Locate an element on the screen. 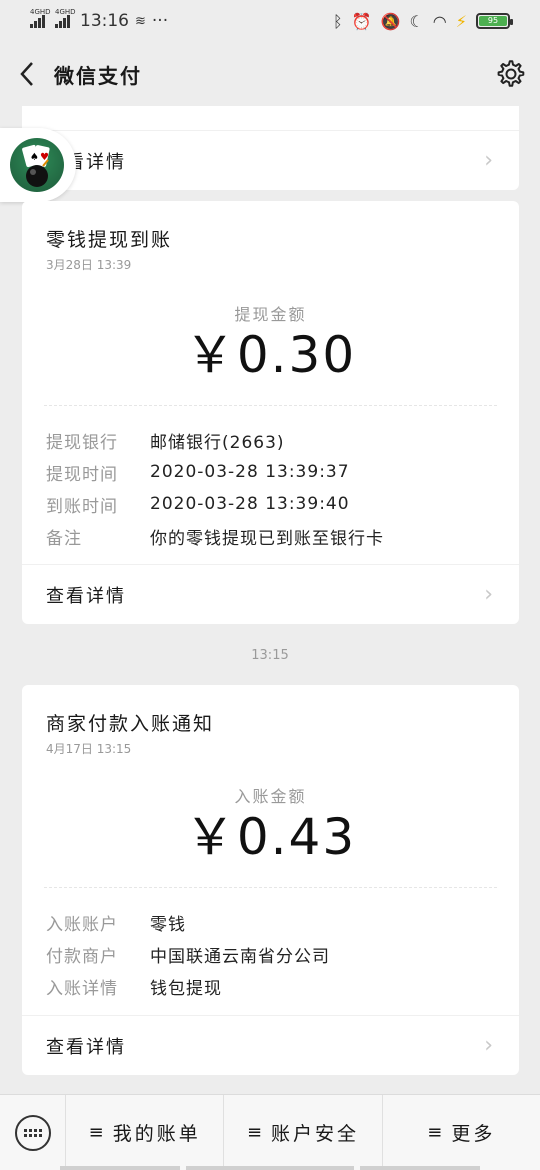  partial-card: 查看详情 › is located at coordinates (270, 148).